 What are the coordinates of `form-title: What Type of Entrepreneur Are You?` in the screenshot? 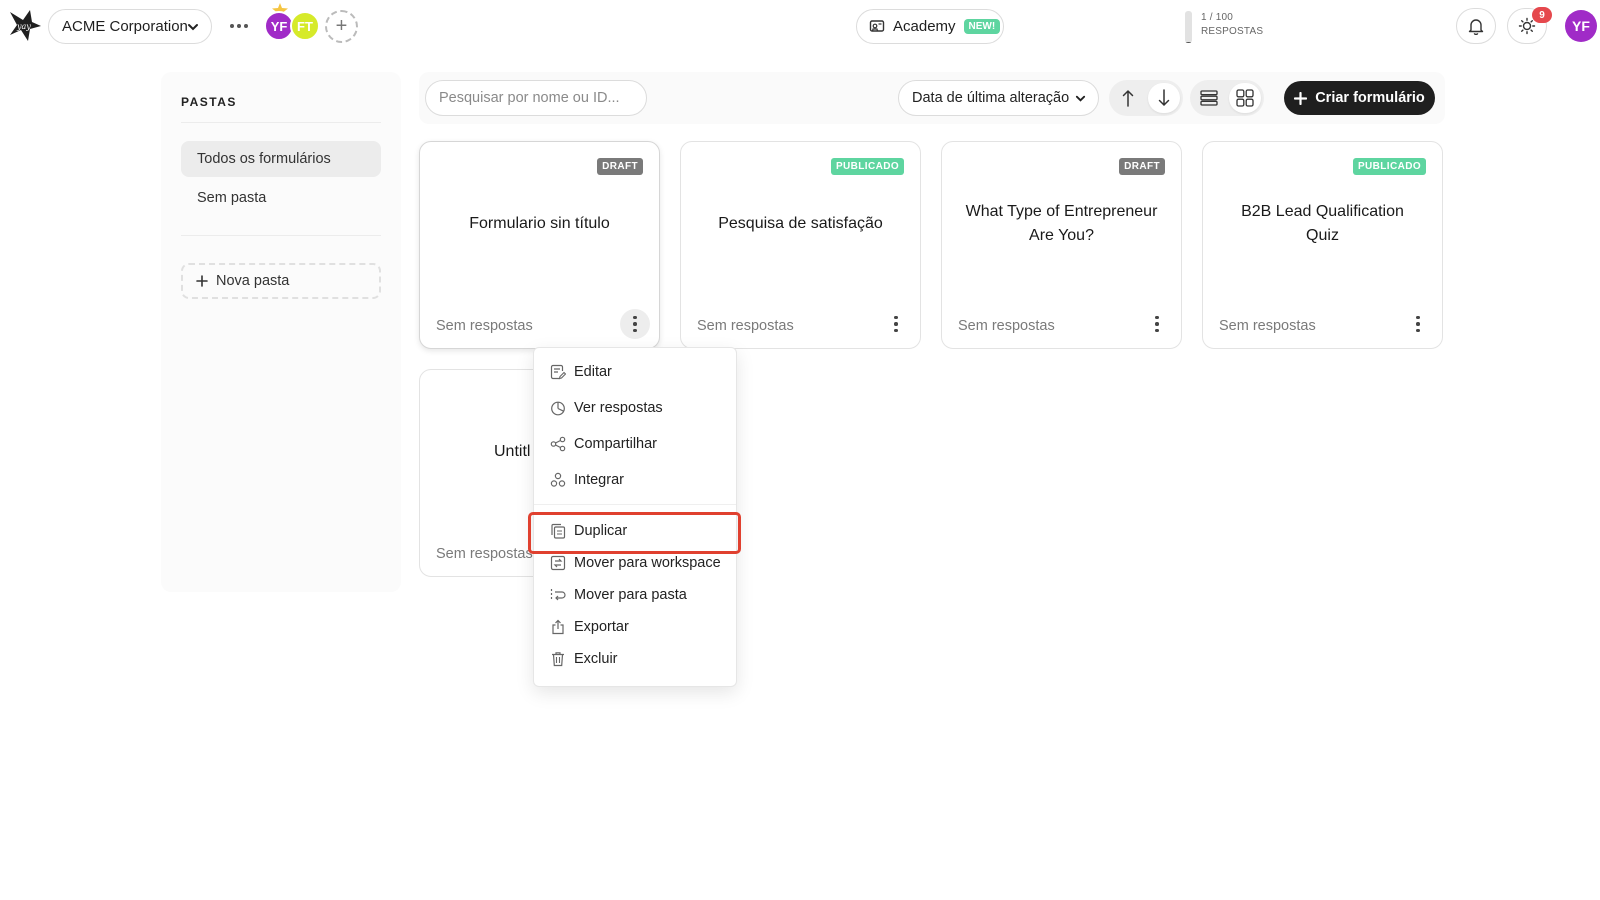 It's located at (1061, 223).